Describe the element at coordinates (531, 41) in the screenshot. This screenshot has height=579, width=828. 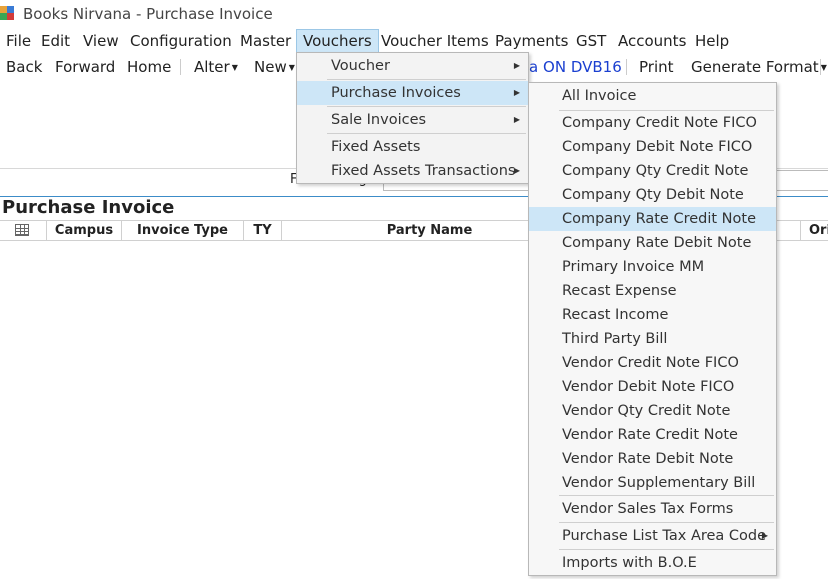
I see `menu-payments: Payments` at that location.